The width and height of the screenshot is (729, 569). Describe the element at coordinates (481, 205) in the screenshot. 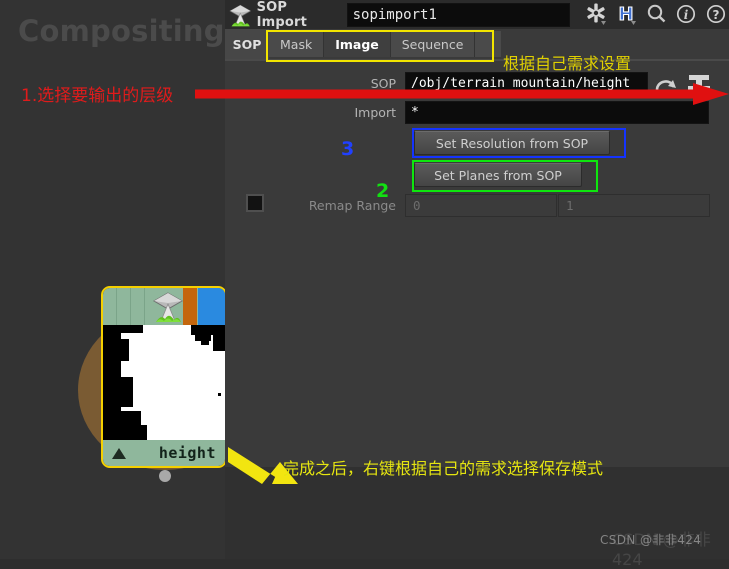

I see `remap-range-min-input: 0` at that location.